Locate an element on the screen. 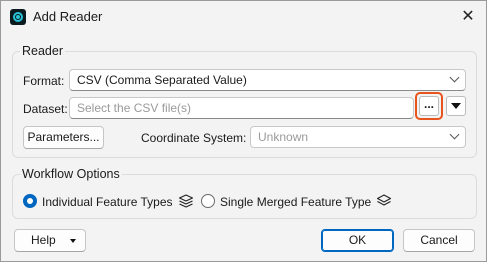  format-select: CSV (Comma Separated Value) is located at coordinates (267, 80).